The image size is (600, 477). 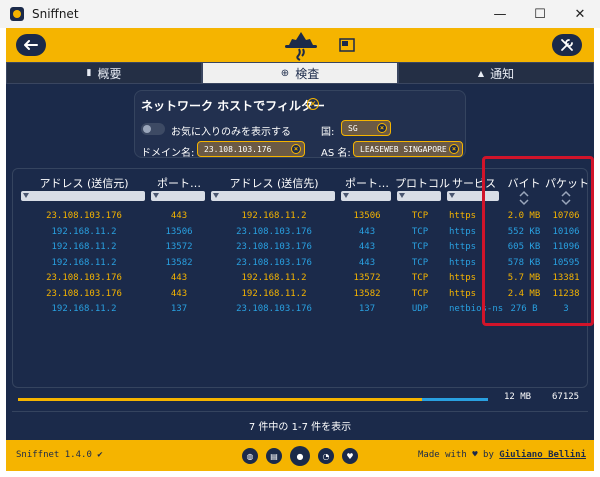 I want to click on total-bytes: 12 MB, so click(x=518, y=397).